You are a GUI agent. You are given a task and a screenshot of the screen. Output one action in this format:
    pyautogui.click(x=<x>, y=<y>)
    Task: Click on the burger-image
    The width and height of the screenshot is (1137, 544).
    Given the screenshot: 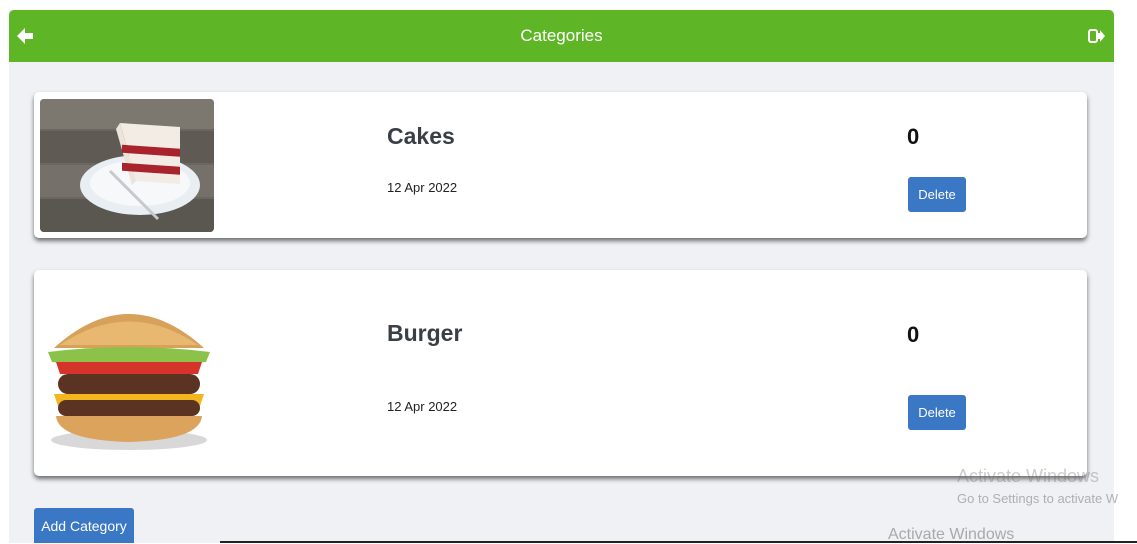 What is the action you would take?
    pyautogui.click(x=129, y=373)
    